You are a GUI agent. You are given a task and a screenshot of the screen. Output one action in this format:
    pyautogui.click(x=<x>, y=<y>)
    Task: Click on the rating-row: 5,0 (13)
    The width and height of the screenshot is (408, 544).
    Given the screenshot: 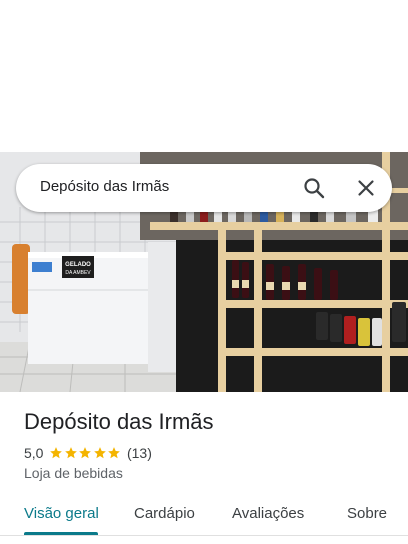 What is the action you would take?
    pyautogui.click(x=88, y=453)
    